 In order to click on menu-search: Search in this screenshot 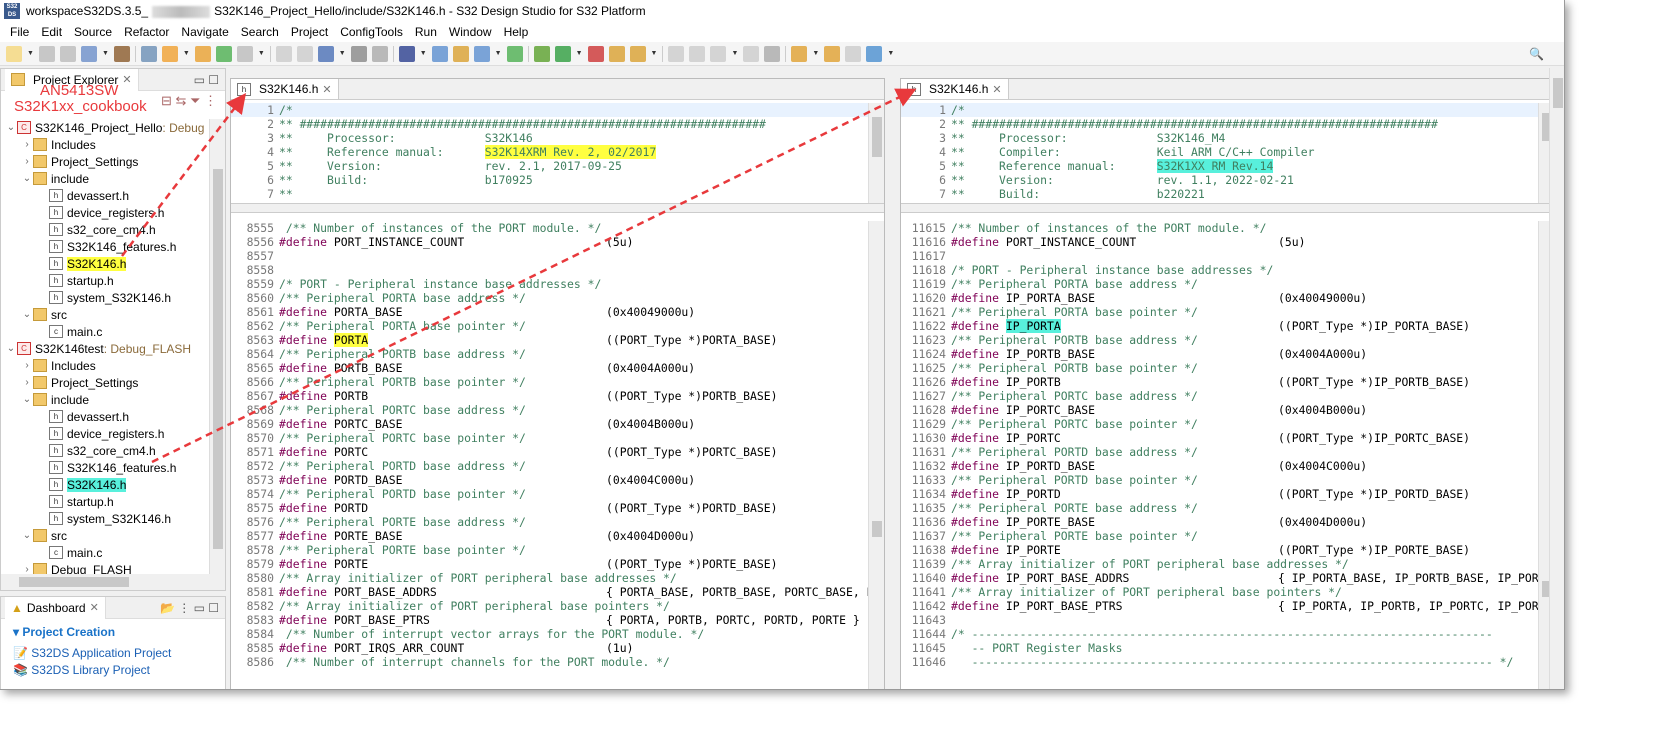, I will do `click(260, 32)`.